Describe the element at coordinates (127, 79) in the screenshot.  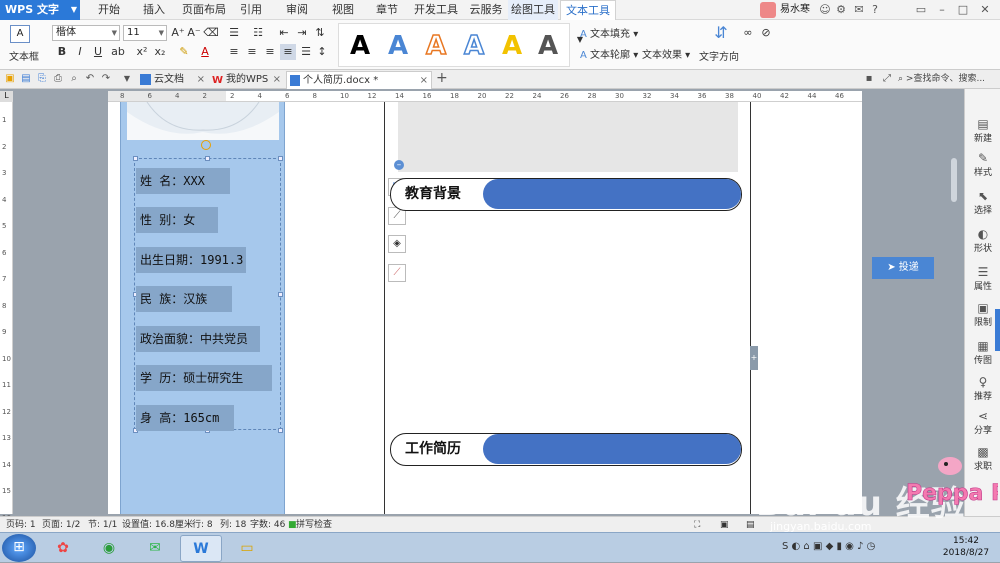
I see `qa-more-icon: ▼` at that location.